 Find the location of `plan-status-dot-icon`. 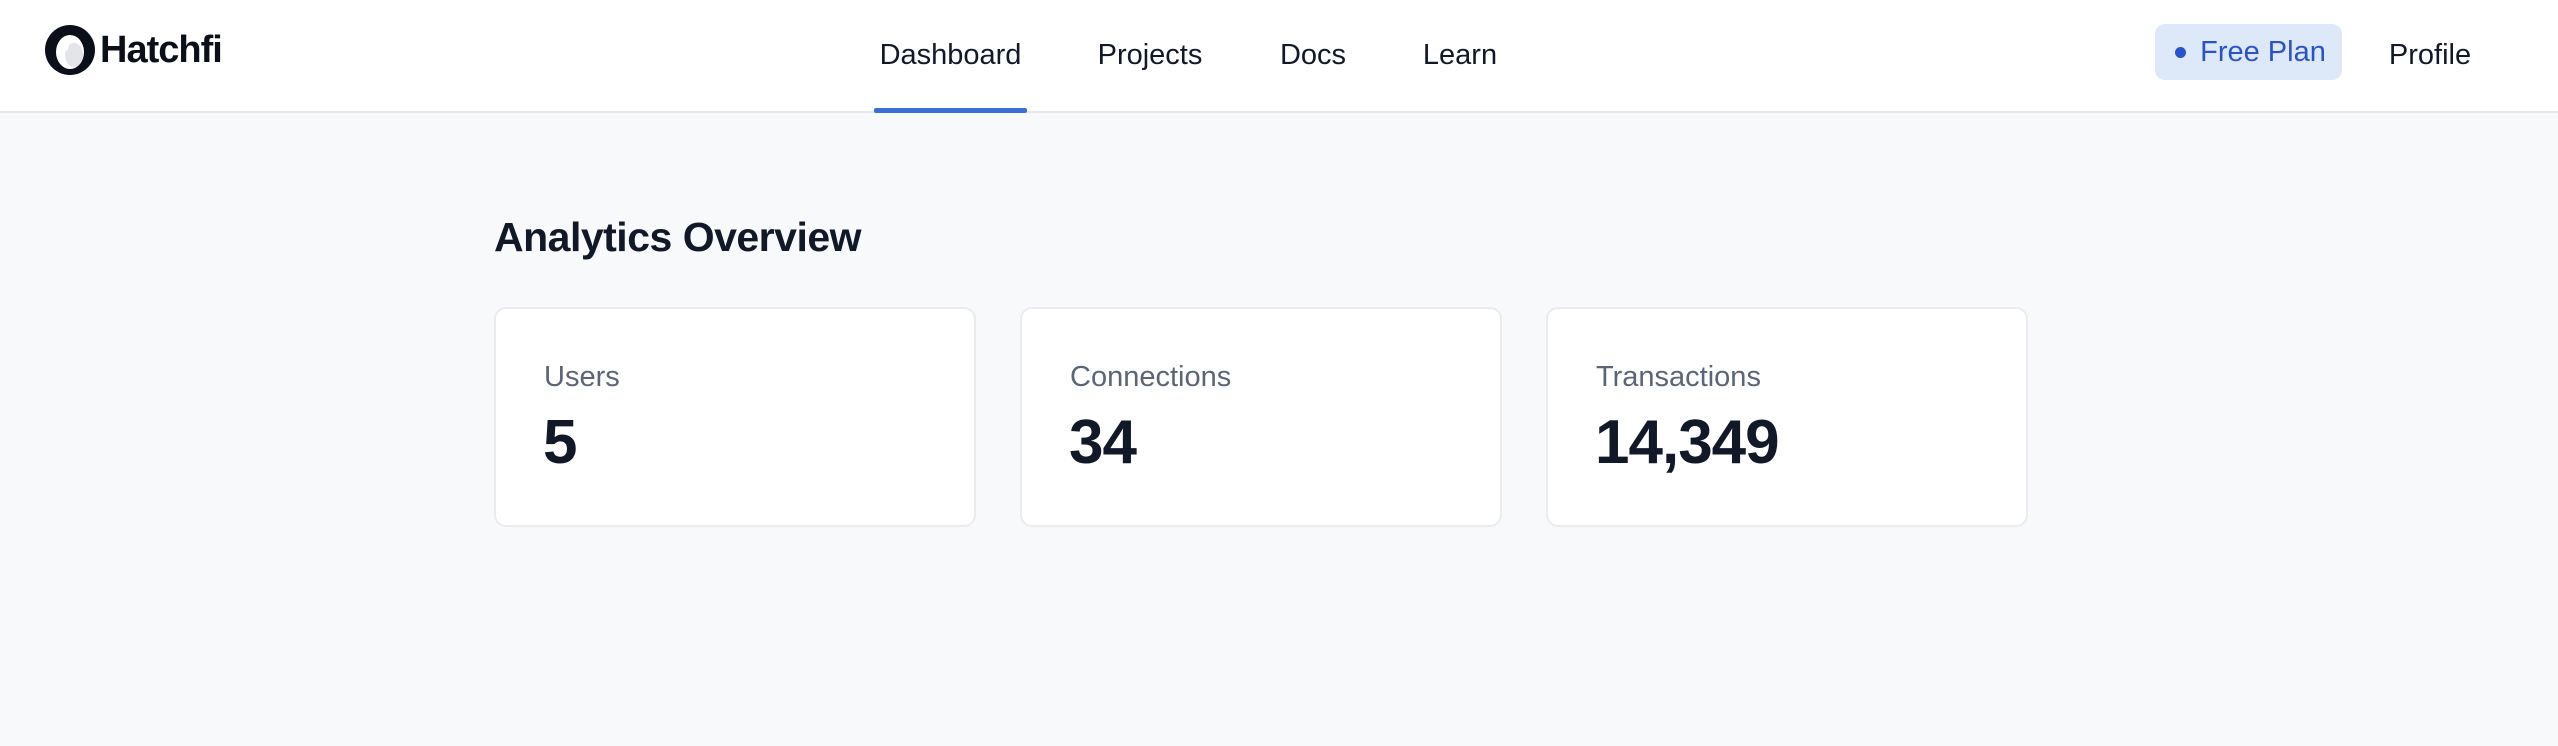

plan-status-dot-icon is located at coordinates (2181, 52).